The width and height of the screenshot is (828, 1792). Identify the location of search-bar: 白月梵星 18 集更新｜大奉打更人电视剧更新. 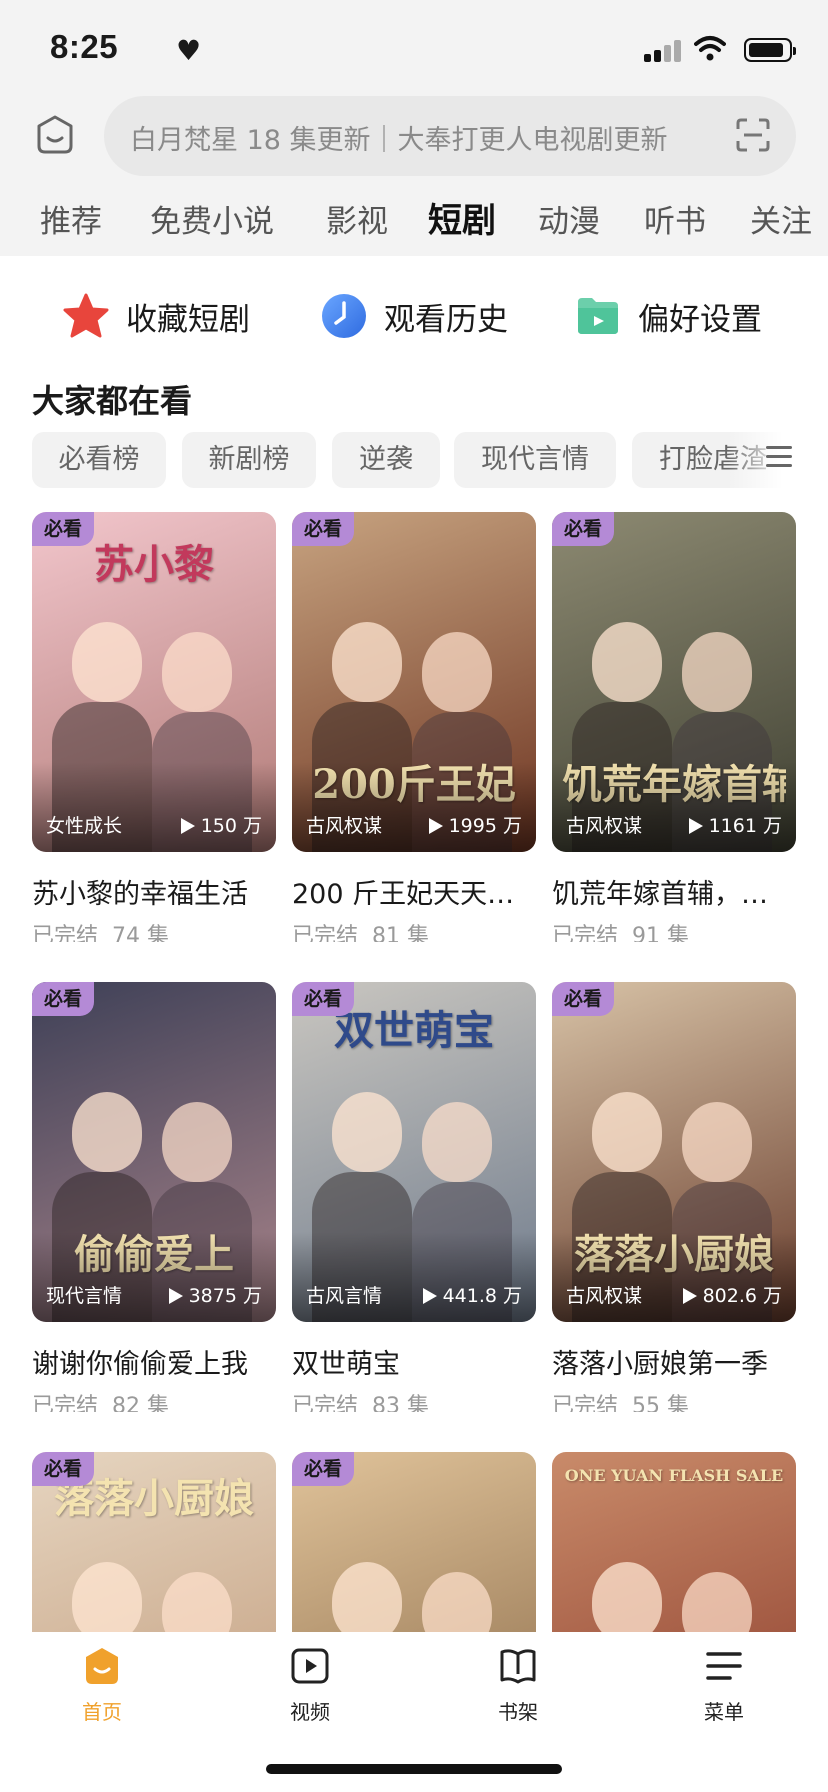
(450, 136).